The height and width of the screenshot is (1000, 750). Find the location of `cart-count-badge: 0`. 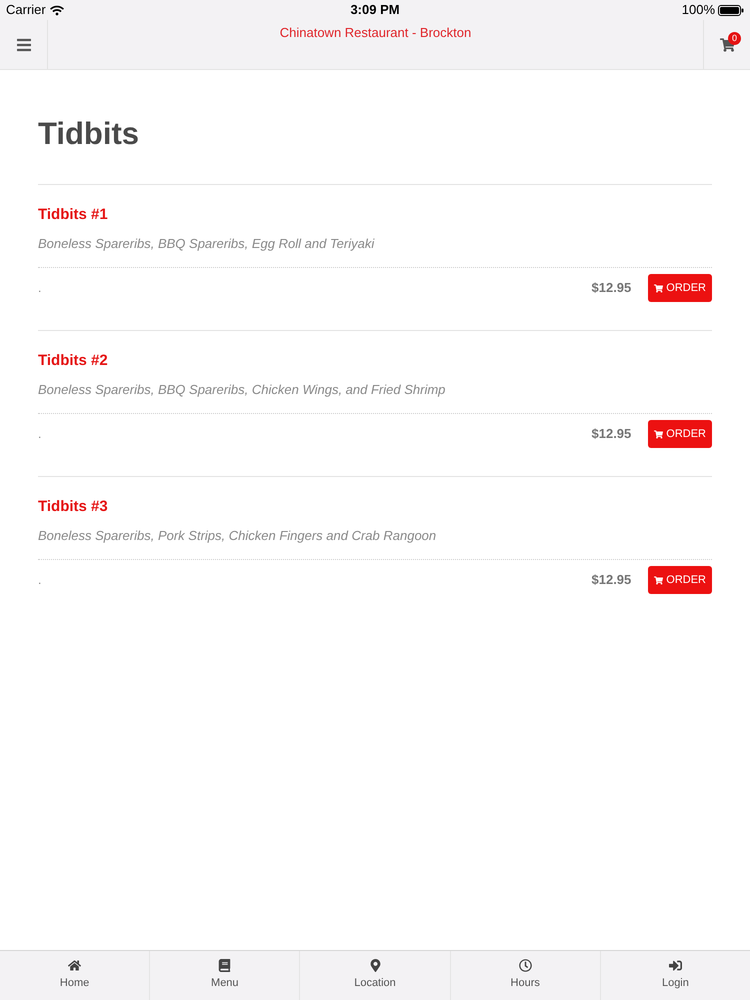

cart-count-badge: 0 is located at coordinates (734, 38).